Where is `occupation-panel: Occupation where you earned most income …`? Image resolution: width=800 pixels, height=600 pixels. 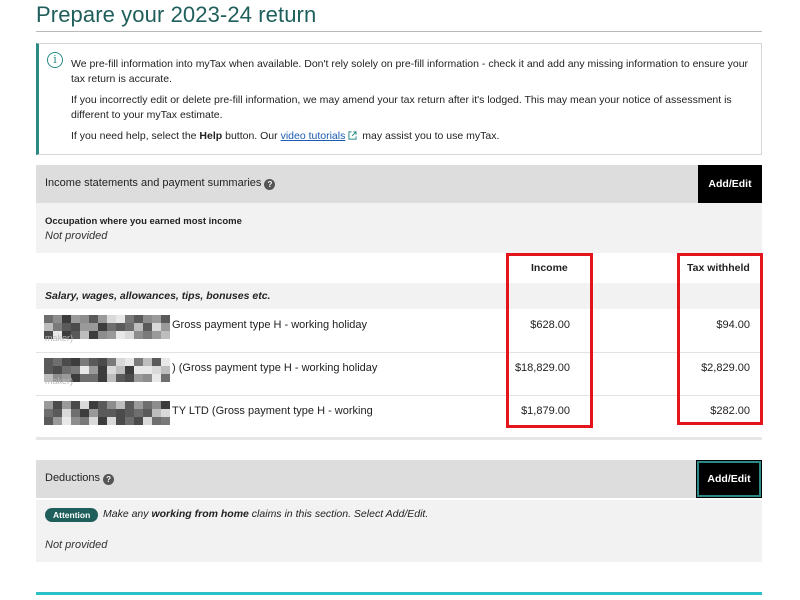 occupation-panel: Occupation where you earned most income … is located at coordinates (399, 228).